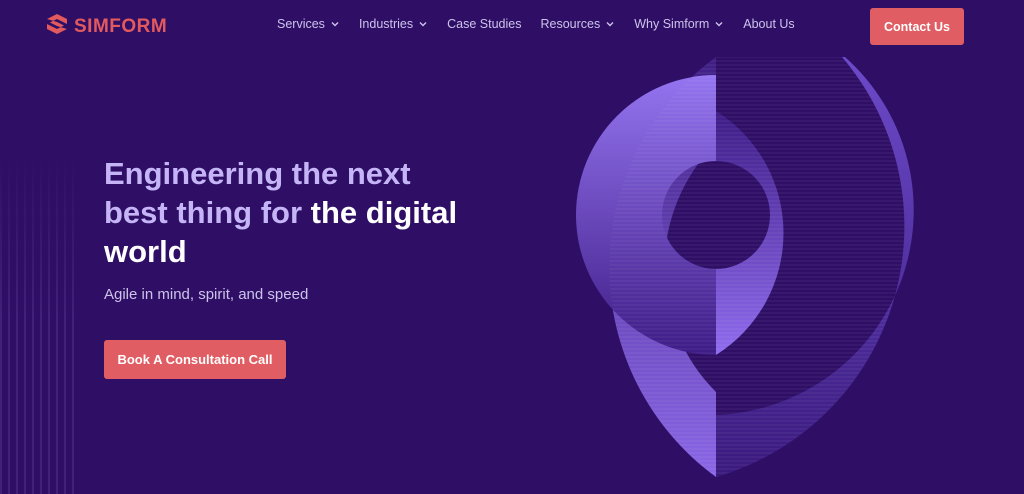 The height and width of the screenshot is (494, 1024). I want to click on brand-logo: SIMFORM, so click(106, 26).